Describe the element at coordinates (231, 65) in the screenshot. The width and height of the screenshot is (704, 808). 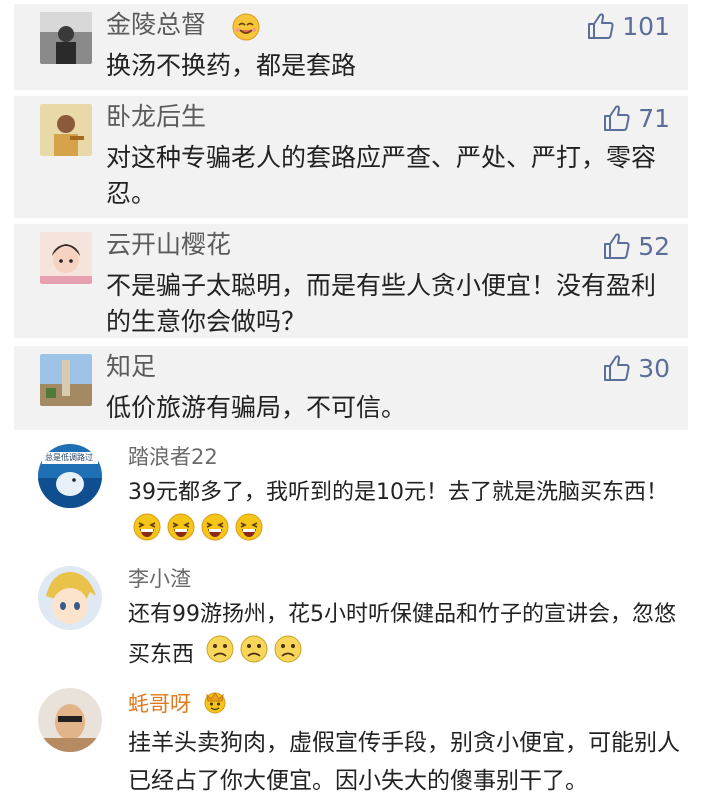
I see `comment-text: 换汤不换药，都是套路` at that location.